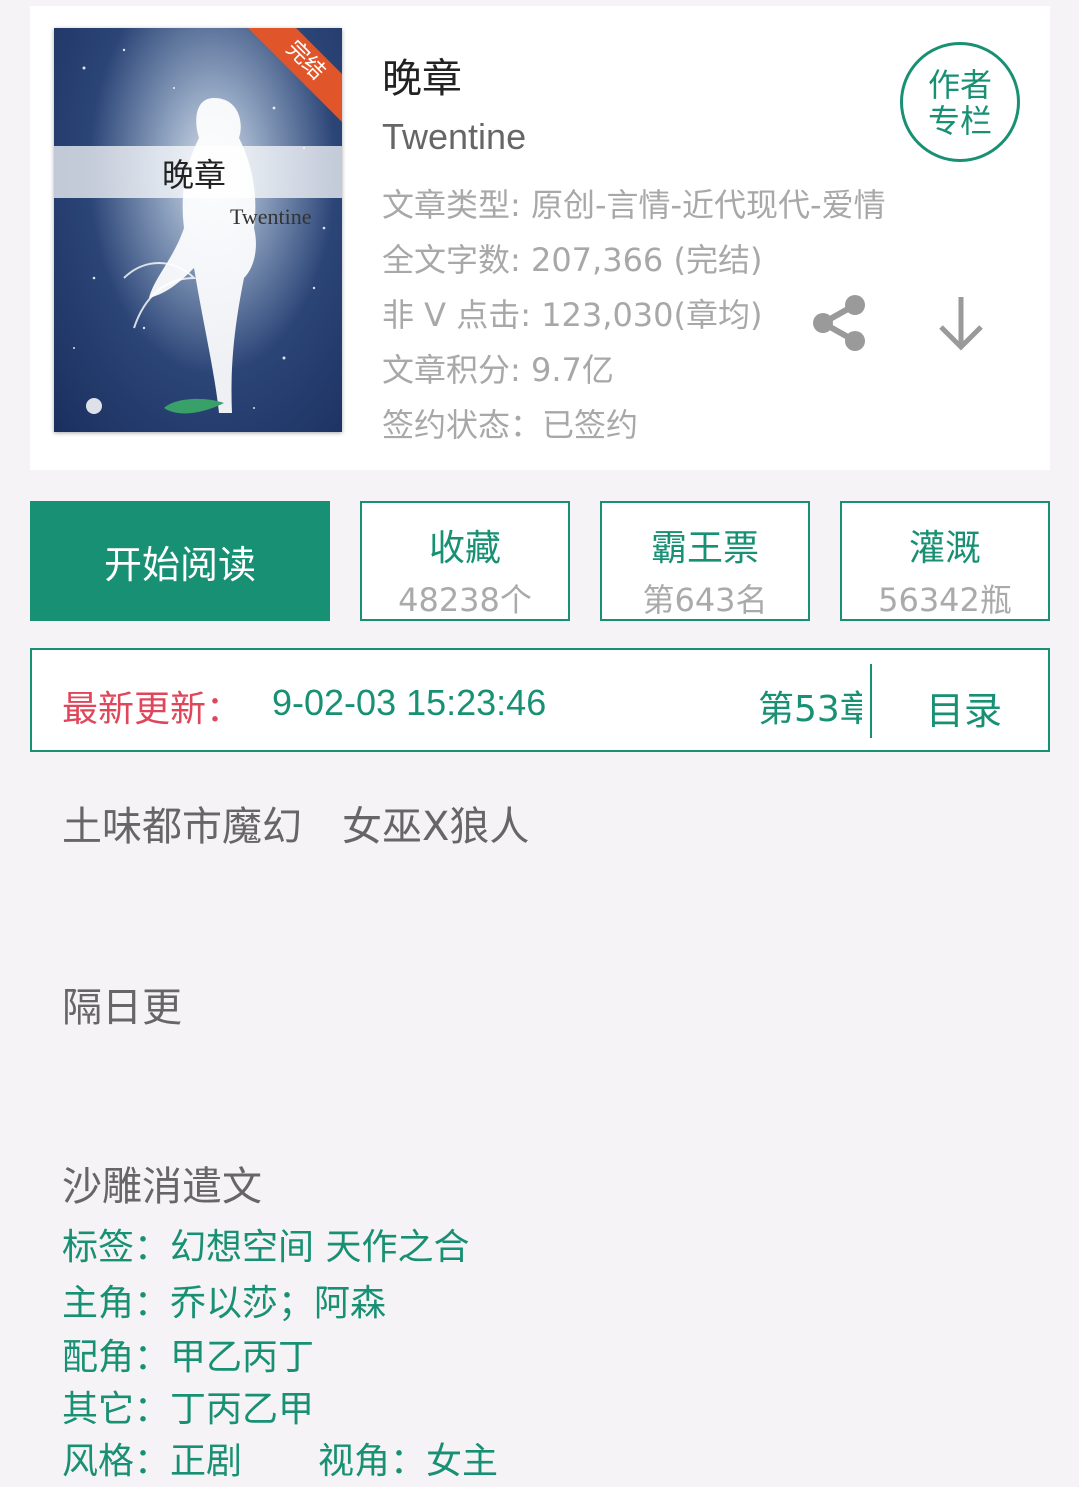 This screenshot has width=1079, height=1487. What do you see at coordinates (266, 1247) in the screenshot?
I see `tags-line: 标签：幻想空间 天作之合` at bounding box center [266, 1247].